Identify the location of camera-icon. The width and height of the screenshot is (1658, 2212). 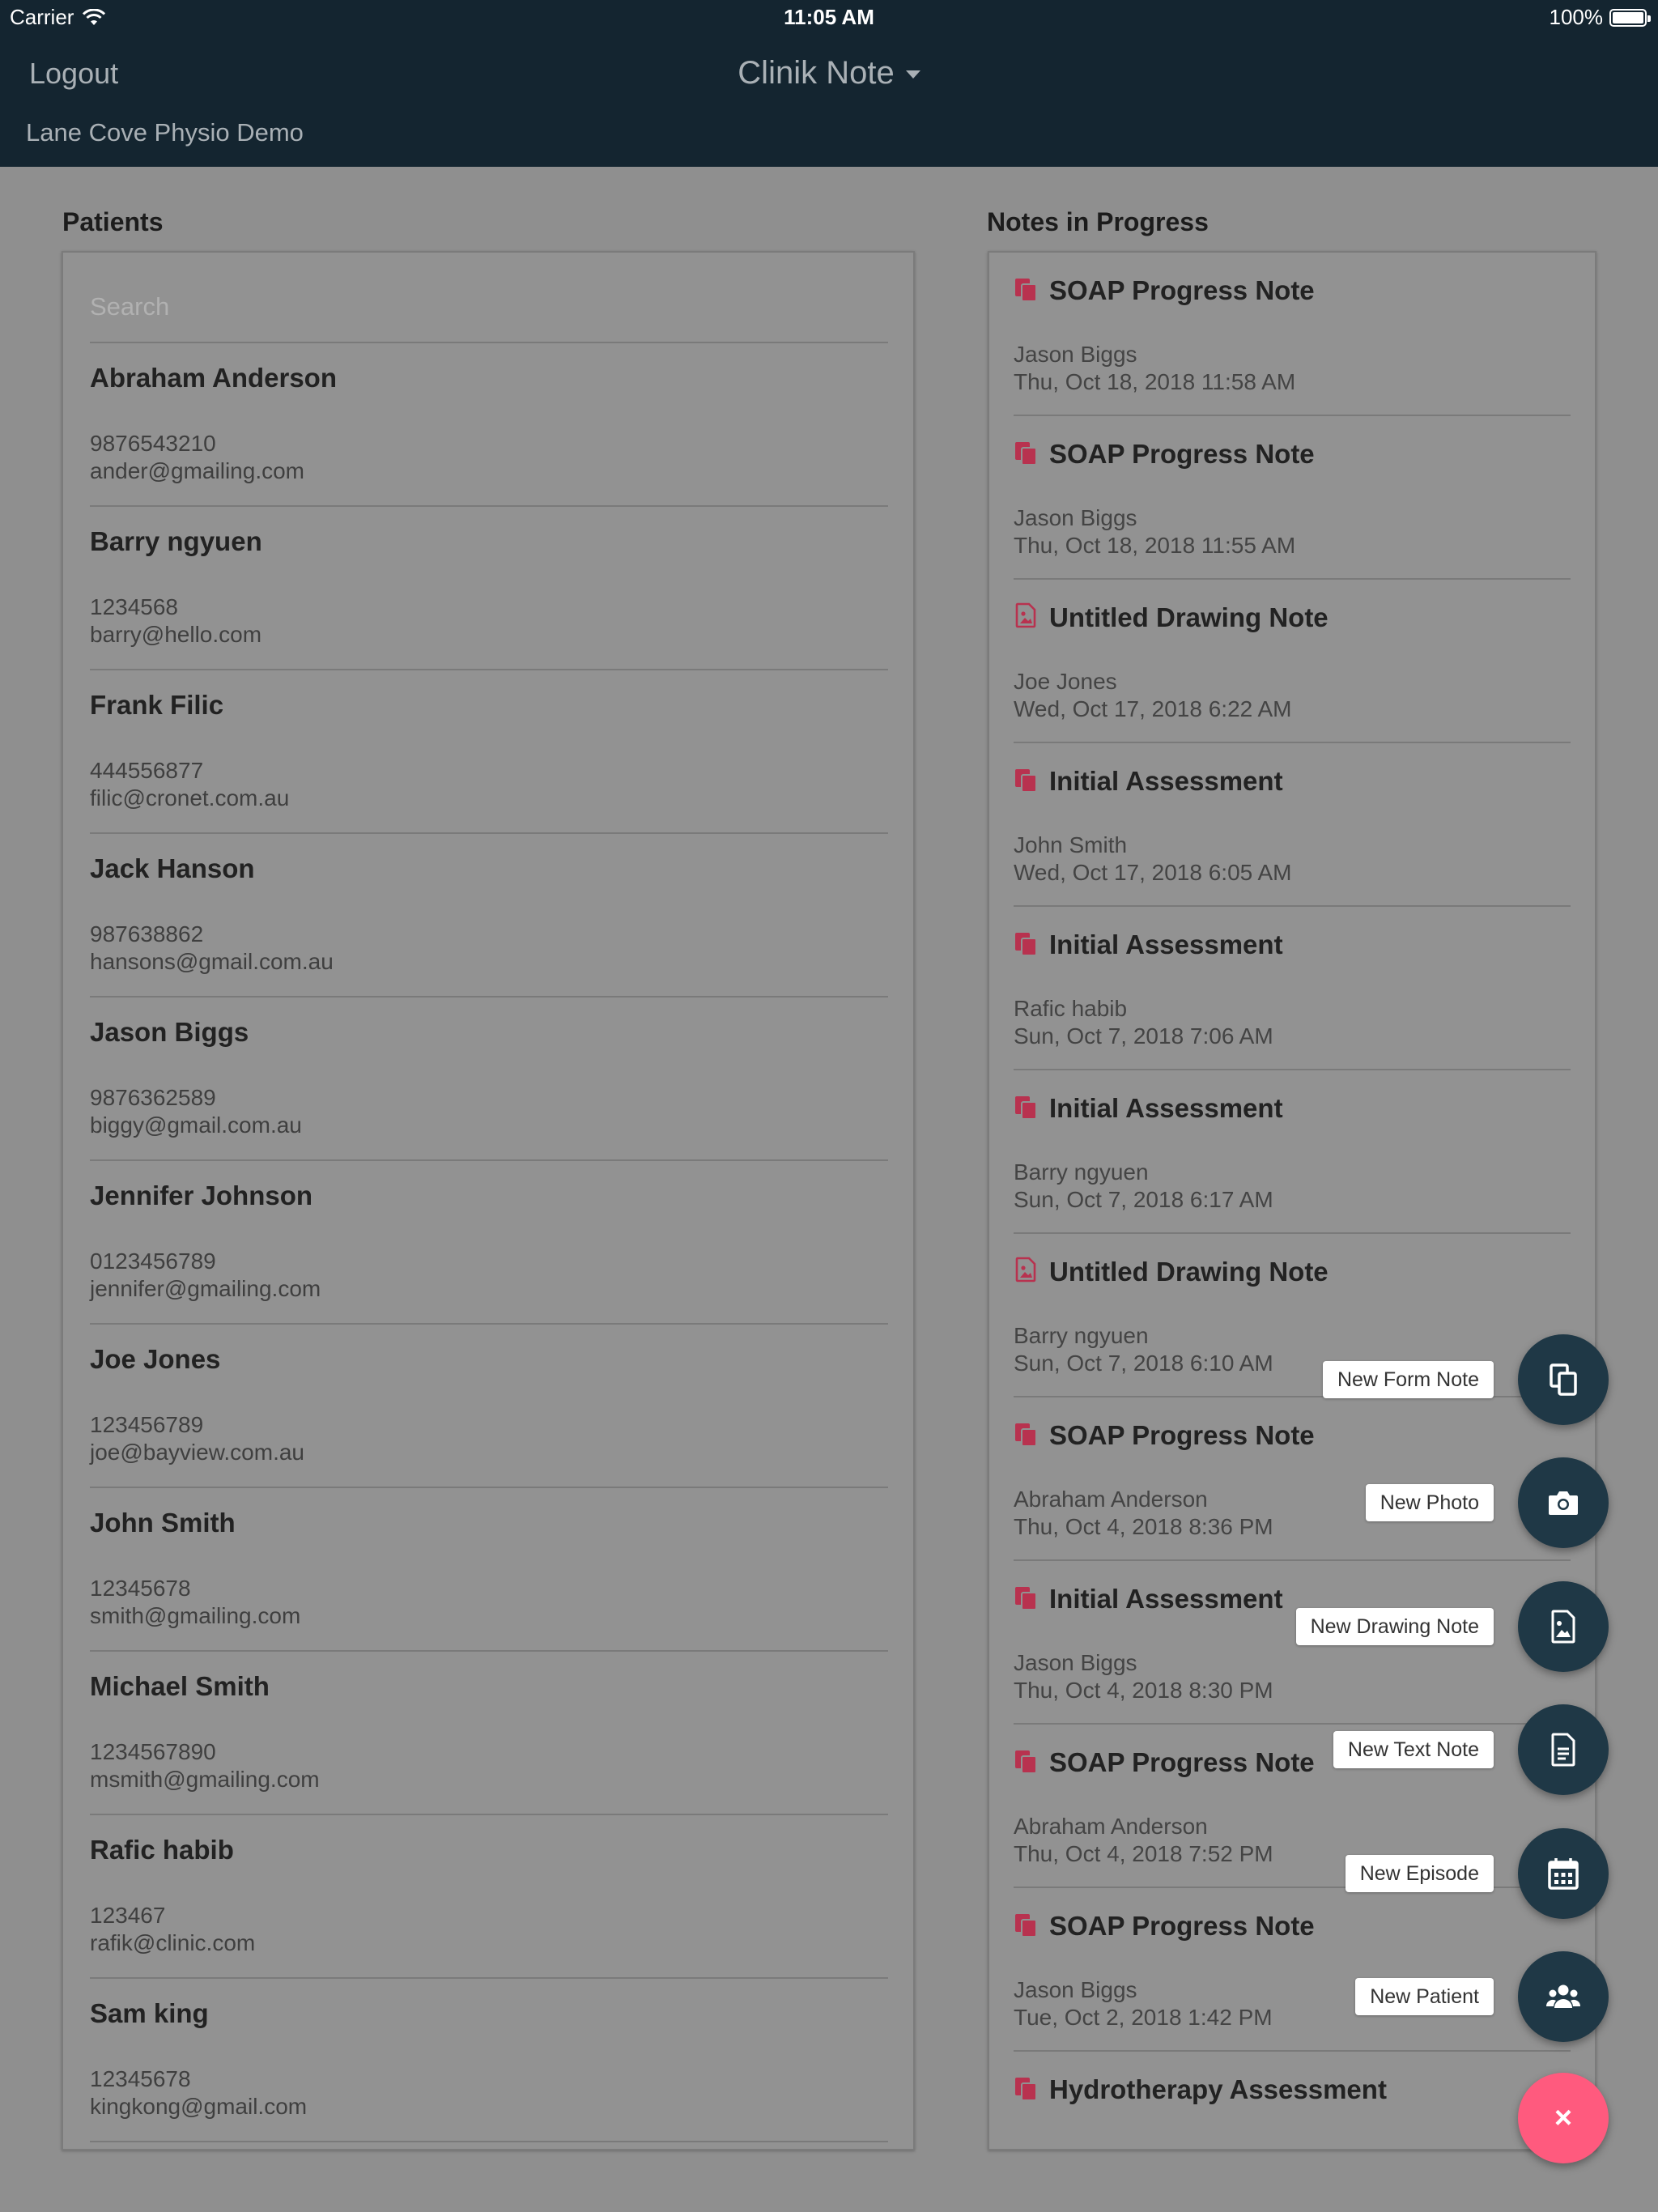
(1563, 1503).